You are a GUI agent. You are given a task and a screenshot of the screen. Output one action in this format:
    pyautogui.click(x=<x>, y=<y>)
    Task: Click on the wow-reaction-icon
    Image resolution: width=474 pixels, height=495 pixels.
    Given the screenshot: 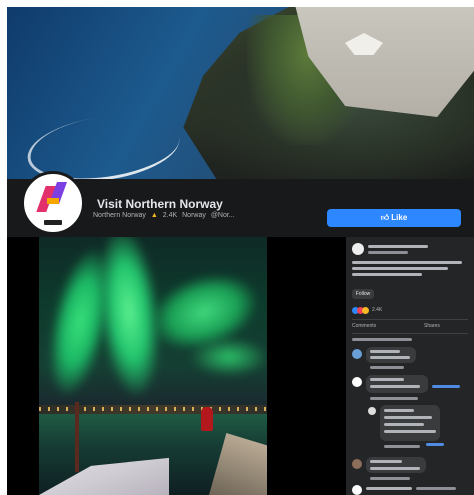 What is the action you would take?
    pyautogui.click(x=365, y=310)
    